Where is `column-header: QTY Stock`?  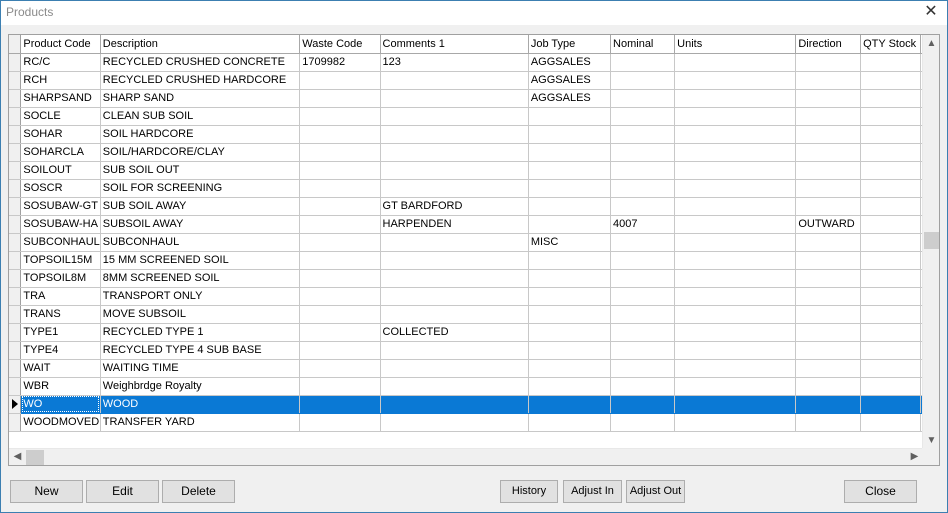
column-header: QTY Stock is located at coordinates (890, 44).